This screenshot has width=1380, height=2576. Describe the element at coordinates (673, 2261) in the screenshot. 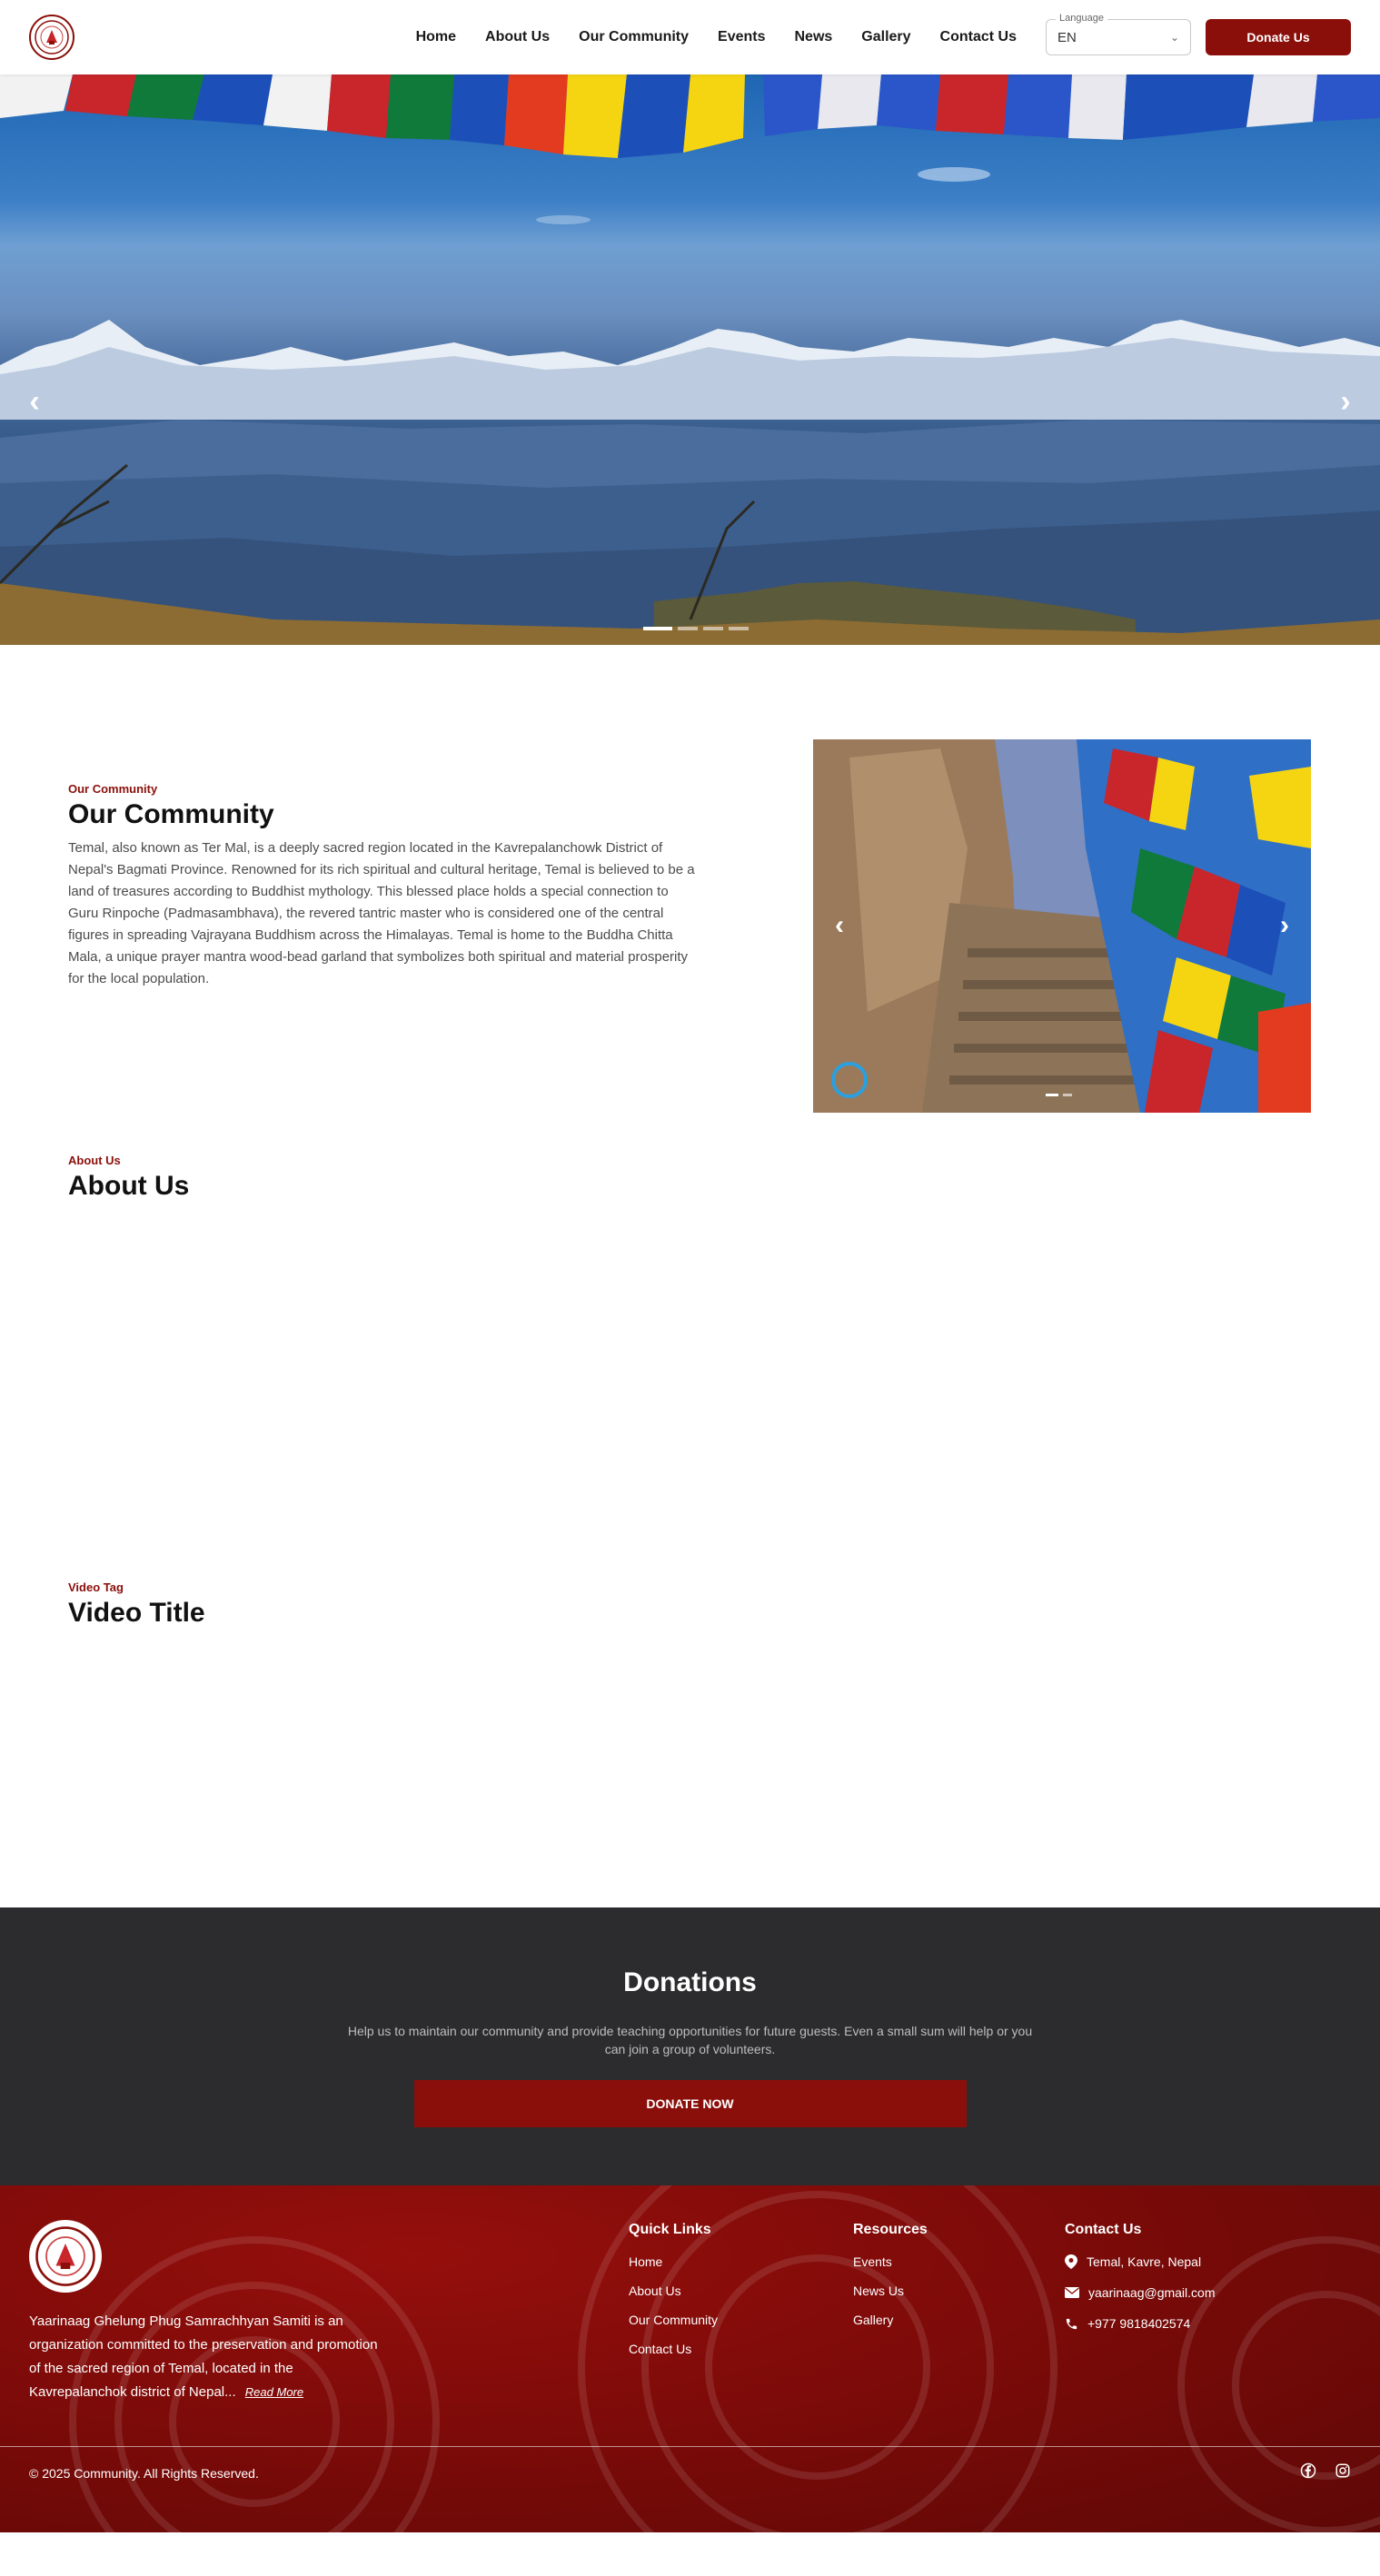

I see `footer-link-home: Home` at that location.